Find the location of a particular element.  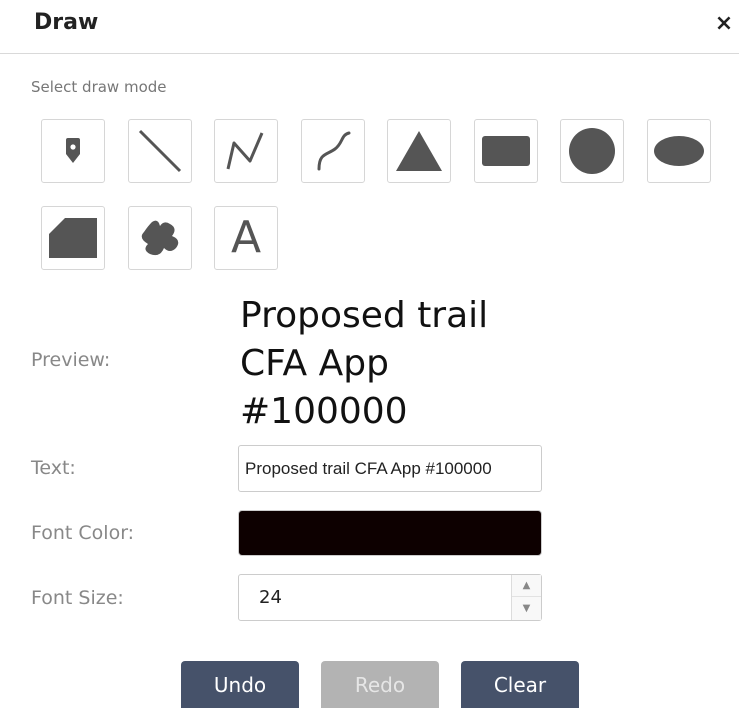

tool-point is located at coordinates (73, 151).